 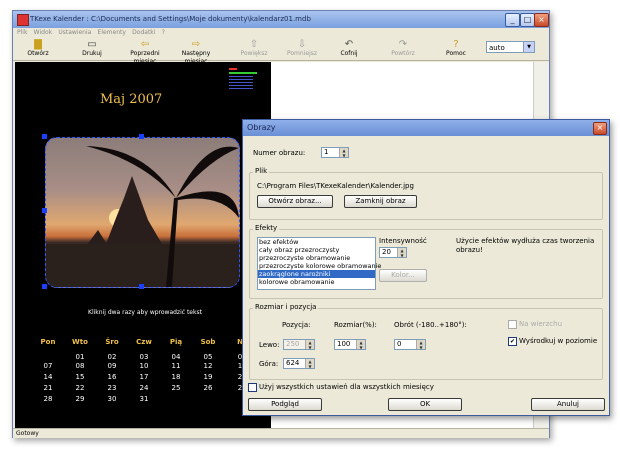 I want to click on text-hint: Kliknij dwa razy aby wprowadzić tekst, so click(x=145, y=312).